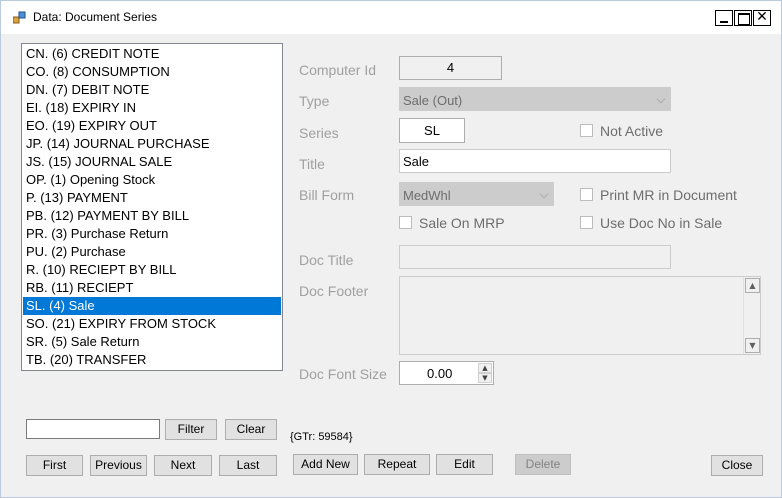  What do you see at coordinates (334, 291) in the screenshot?
I see `doc-footer-label: Doc Footer` at bounding box center [334, 291].